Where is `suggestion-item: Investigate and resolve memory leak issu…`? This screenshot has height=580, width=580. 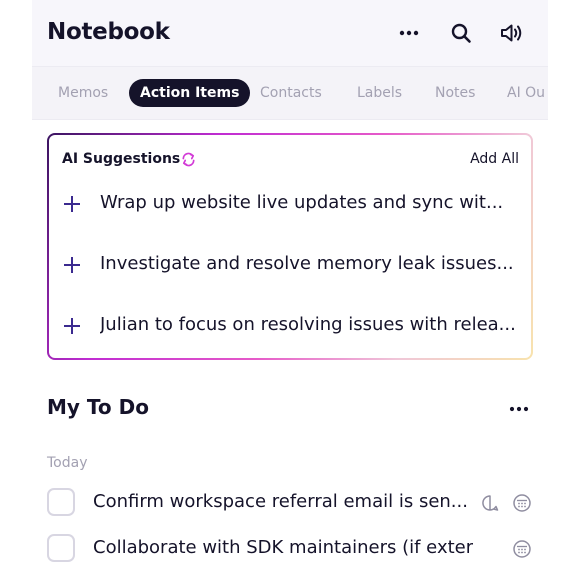
suggestion-item: Investigate and resolve memory leak issu… is located at coordinates (292, 265).